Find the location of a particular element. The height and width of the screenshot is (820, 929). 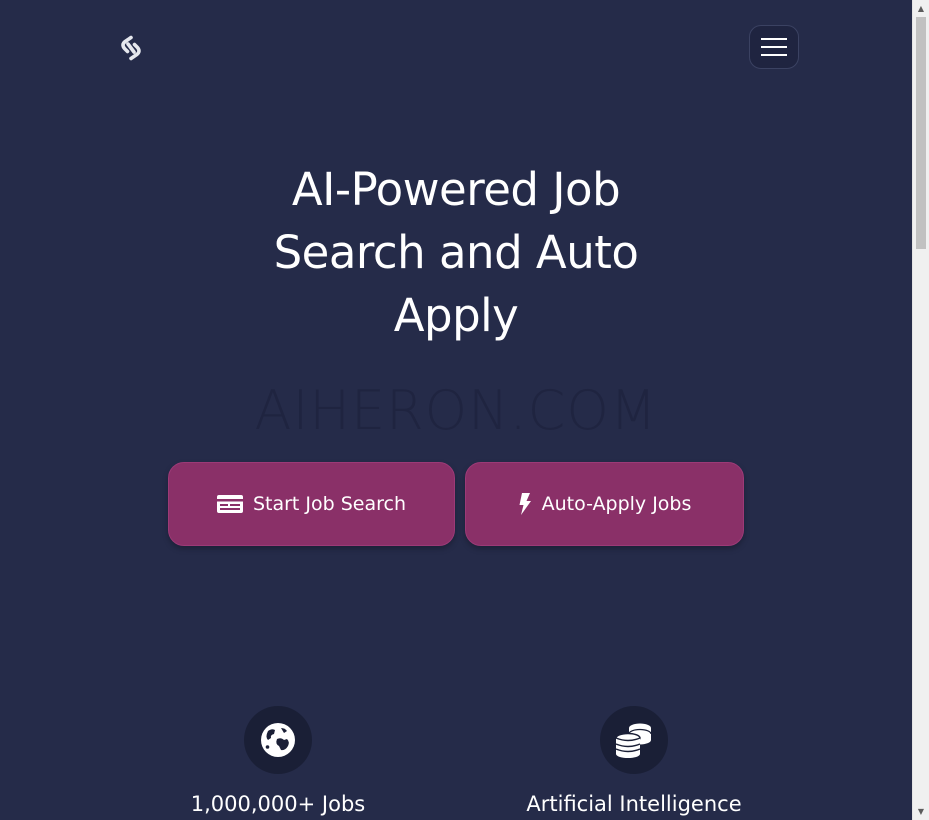

feature-jobs: 1,000,000+ Jobs is located at coordinates (278, 762).